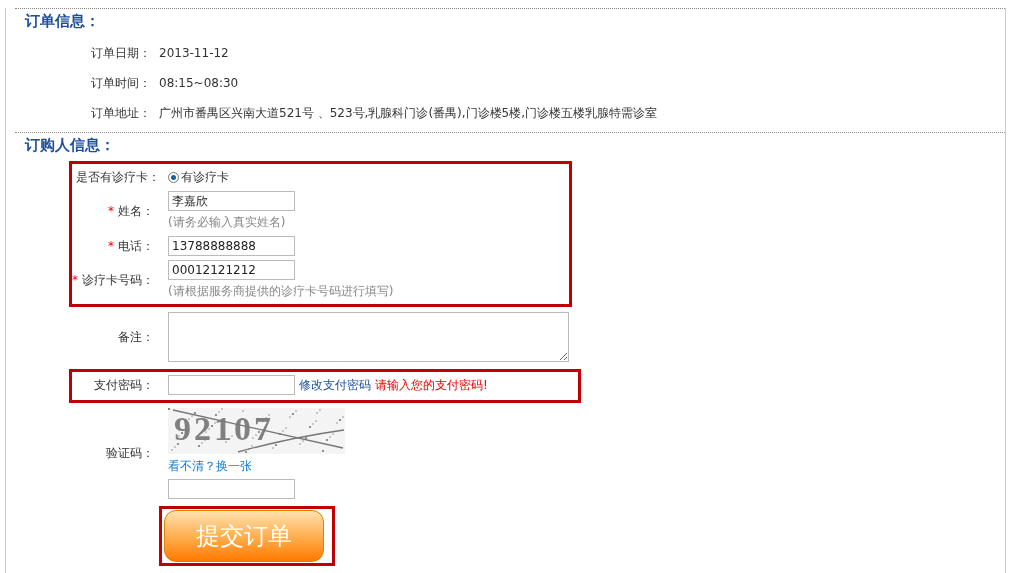 The width and height of the screenshot is (1012, 573). What do you see at coordinates (136, 210) in the screenshot?
I see `field-label: 姓名：` at bounding box center [136, 210].